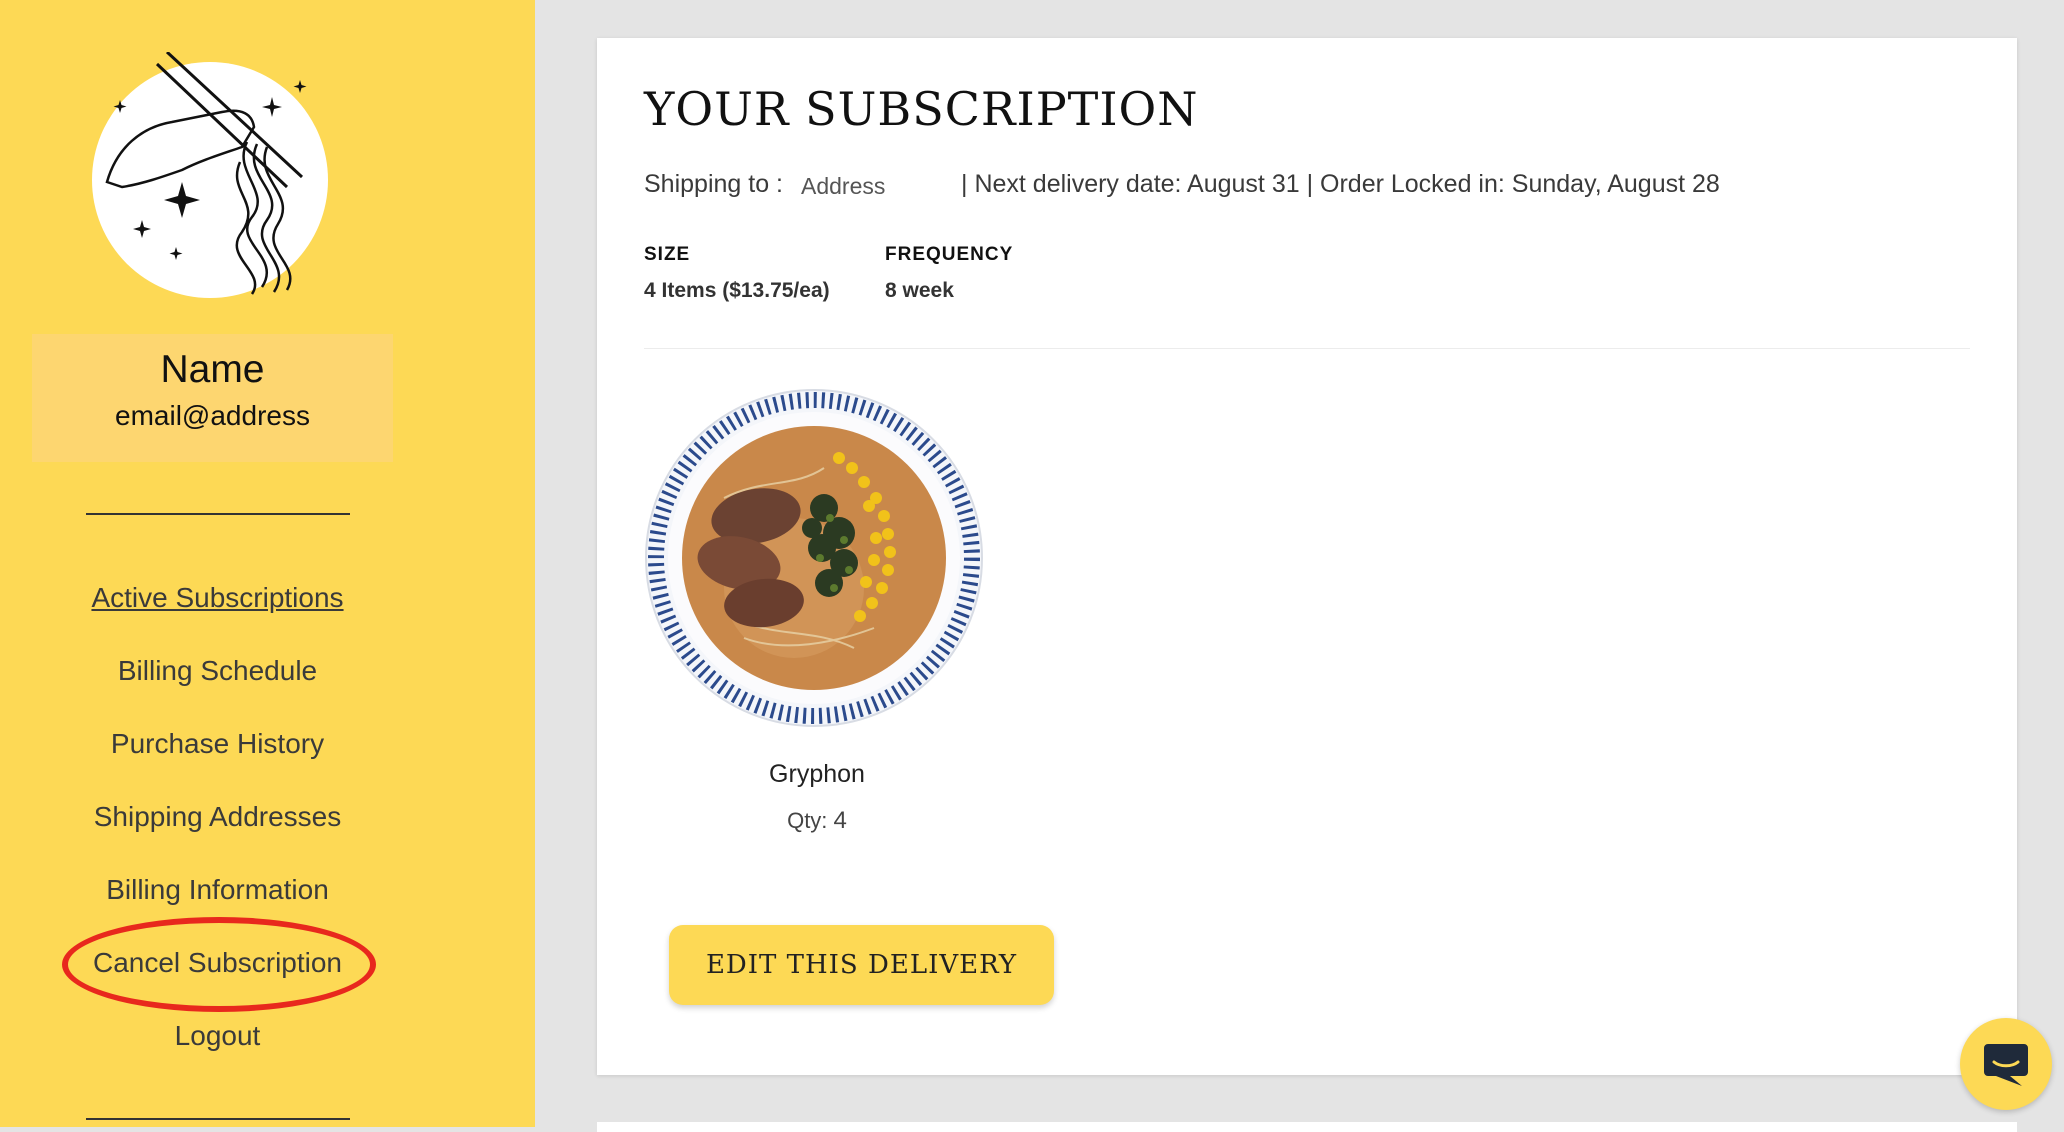 The width and height of the screenshot is (2064, 1132). I want to click on product-quantity: Qty: 4, so click(817, 821).